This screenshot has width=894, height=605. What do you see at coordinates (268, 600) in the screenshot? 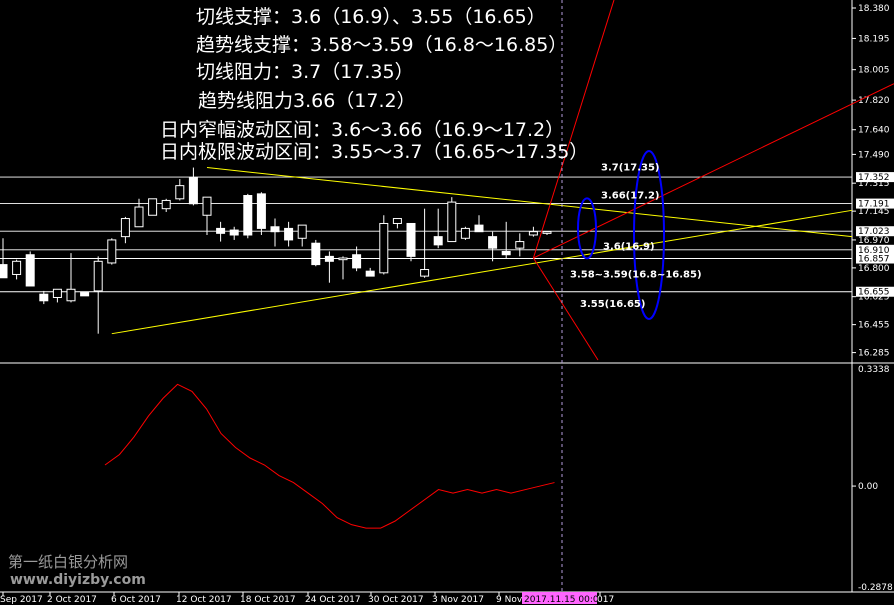
I see `time-label: 18 Oct 2017` at bounding box center [268, 600].